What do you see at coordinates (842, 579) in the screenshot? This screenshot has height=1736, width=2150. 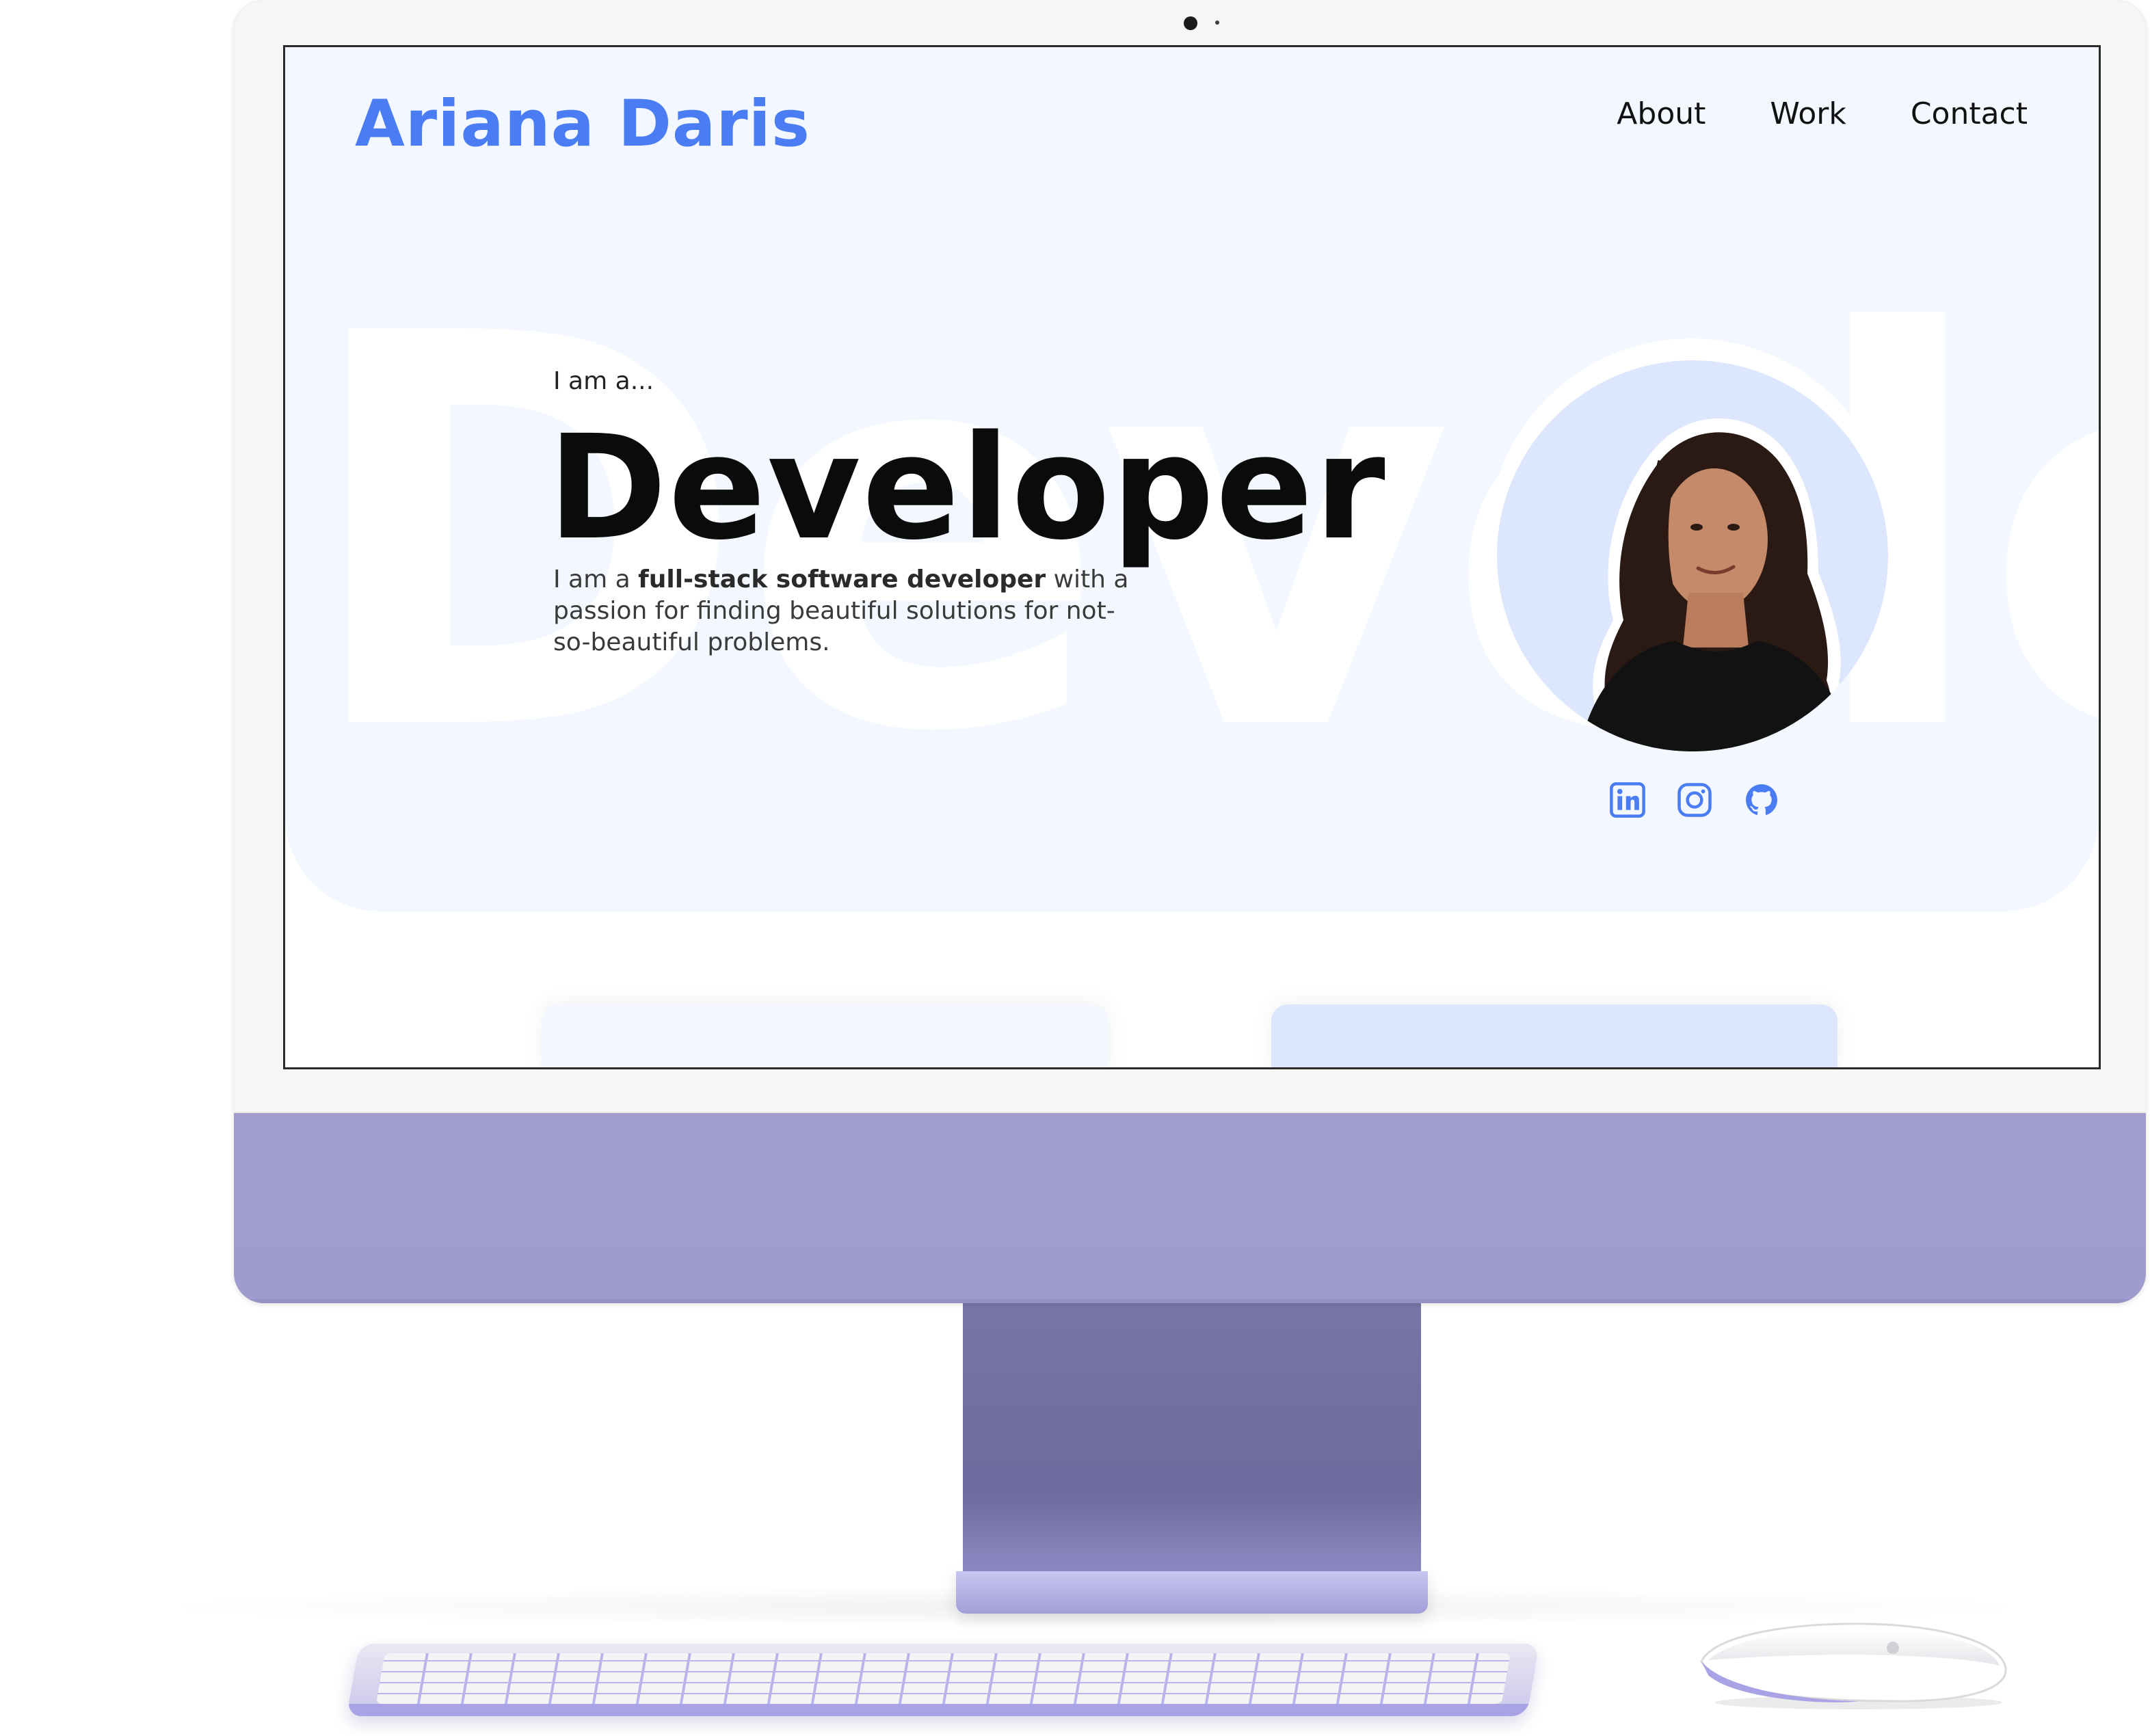 I see `bio-highlight: full-stack software developer` at bounding box center [842, 579].